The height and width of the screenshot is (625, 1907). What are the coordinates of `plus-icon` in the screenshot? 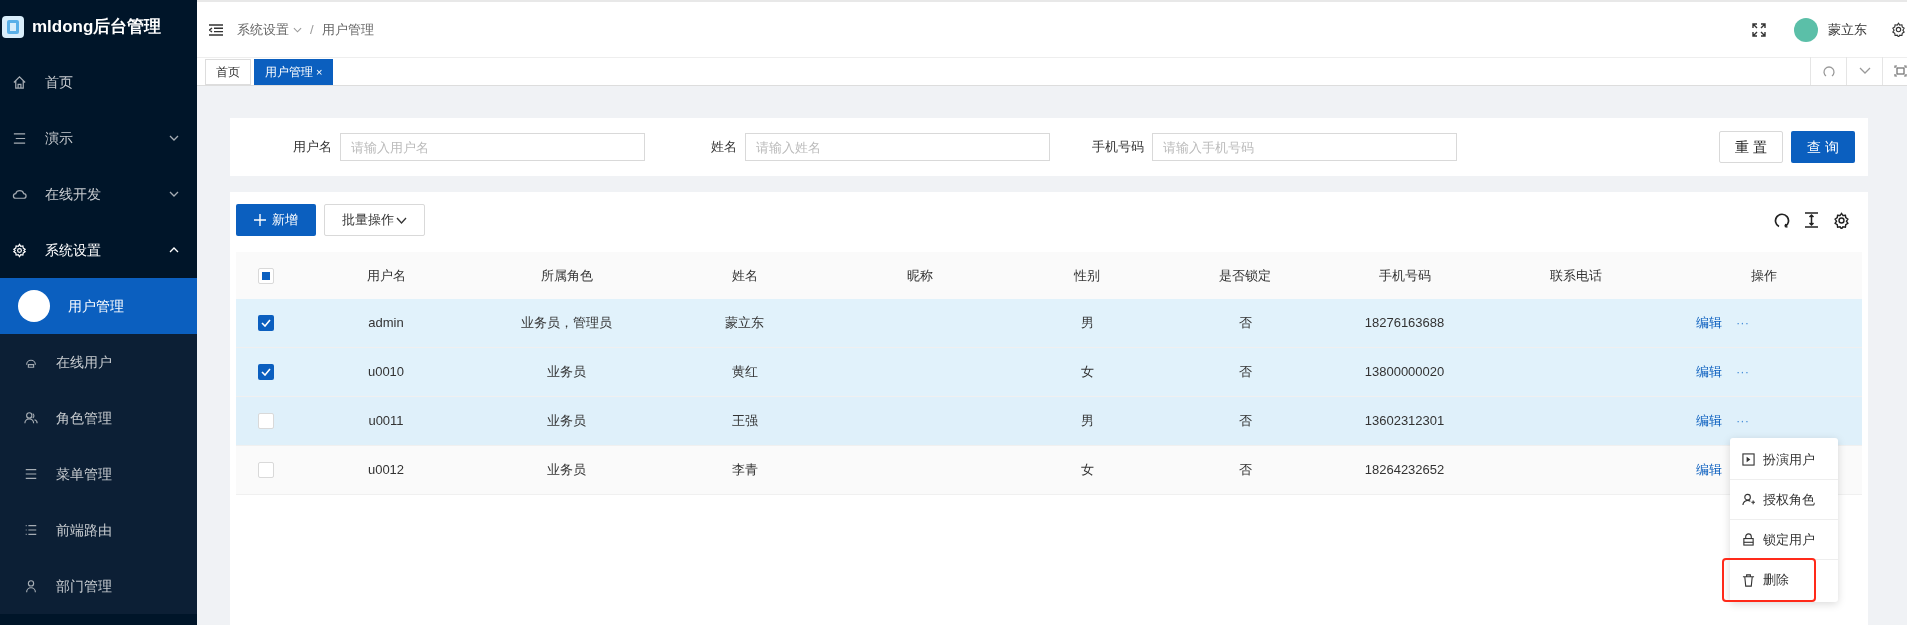 It's located at (260, 220).